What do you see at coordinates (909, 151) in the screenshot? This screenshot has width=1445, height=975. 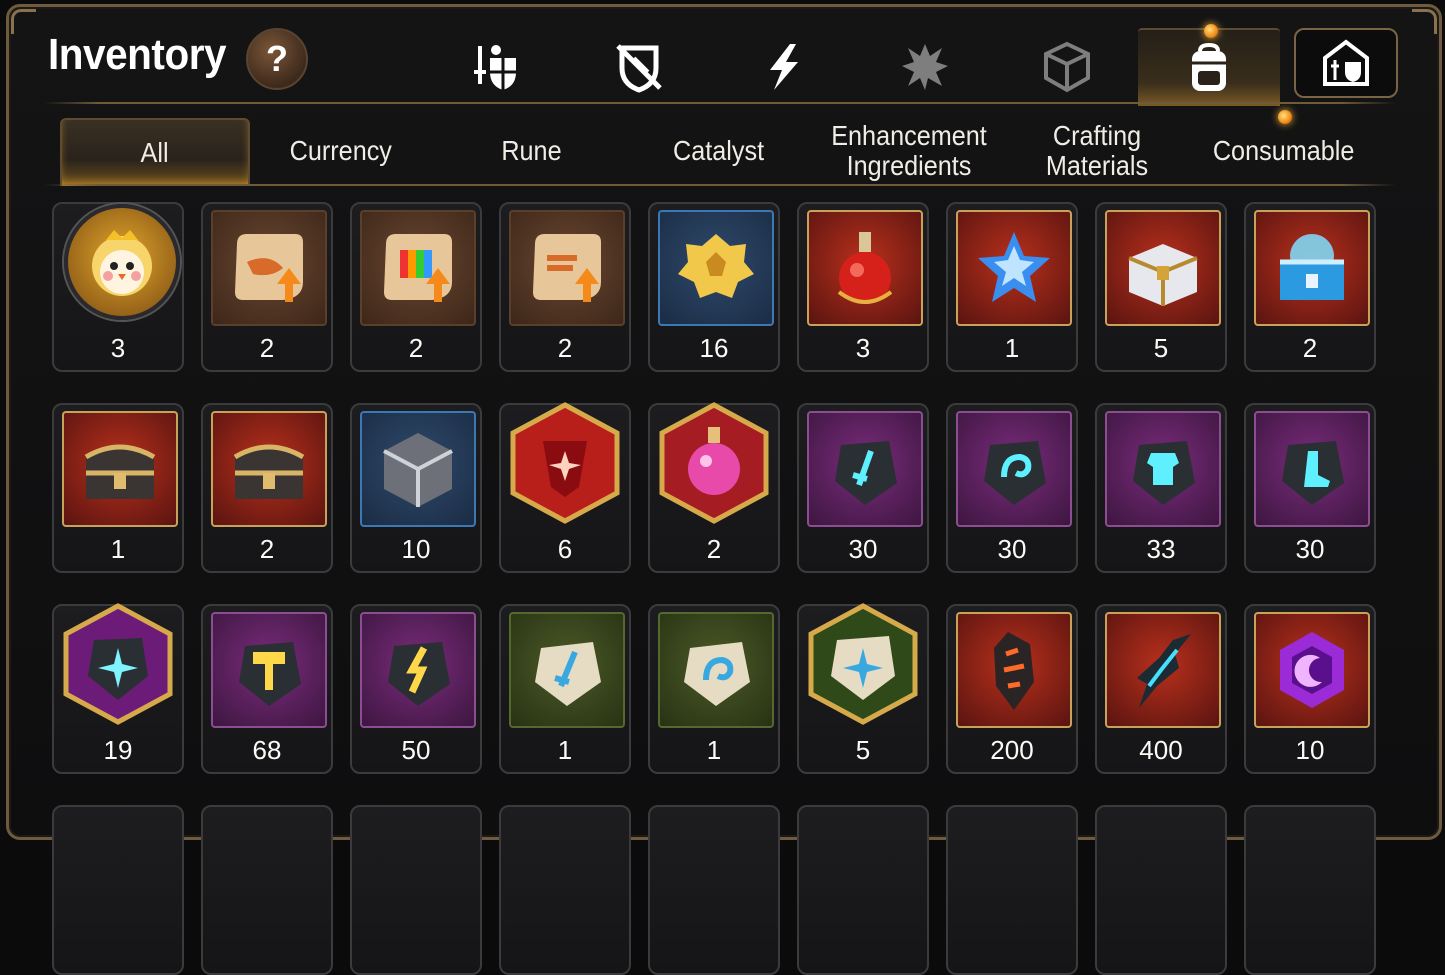 I see `tab-enhancement-ingredients: Enhancement Ingredients` at bounding box center [909, 151].